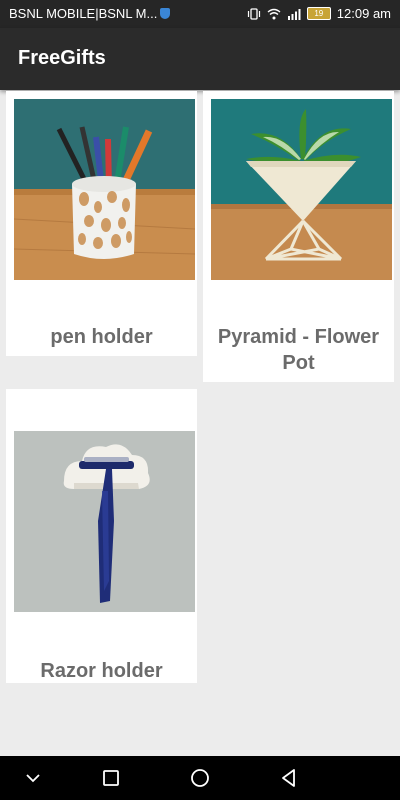  Describe the element at coordinates (101, 337) in the screenshot. I see `item-title-pen-holder: pen holder` at that location.